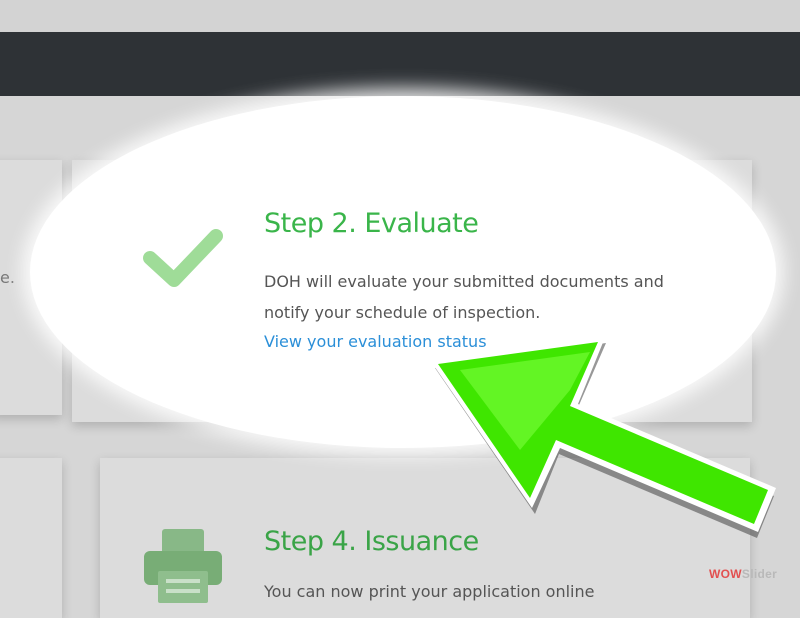 This screenshot has width=800, height=618. What do you see at coordinates (183, 566) in the screenshot?
I see `printer-icon` at bounding box center [183, 566].